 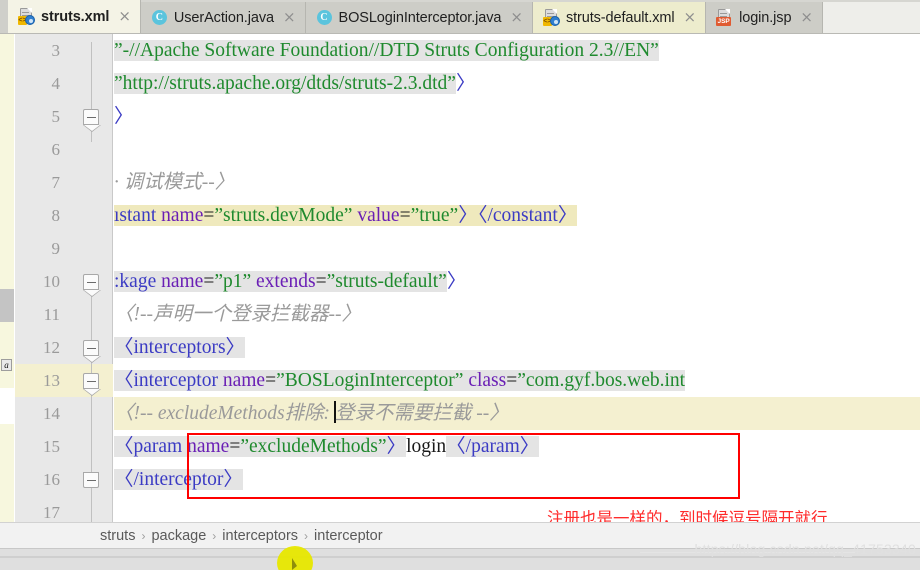 I want to click on code-line-14: 〈!-- excludeMethods排除: 登录不需要拦截 --〉, so click(x=517, y=413).